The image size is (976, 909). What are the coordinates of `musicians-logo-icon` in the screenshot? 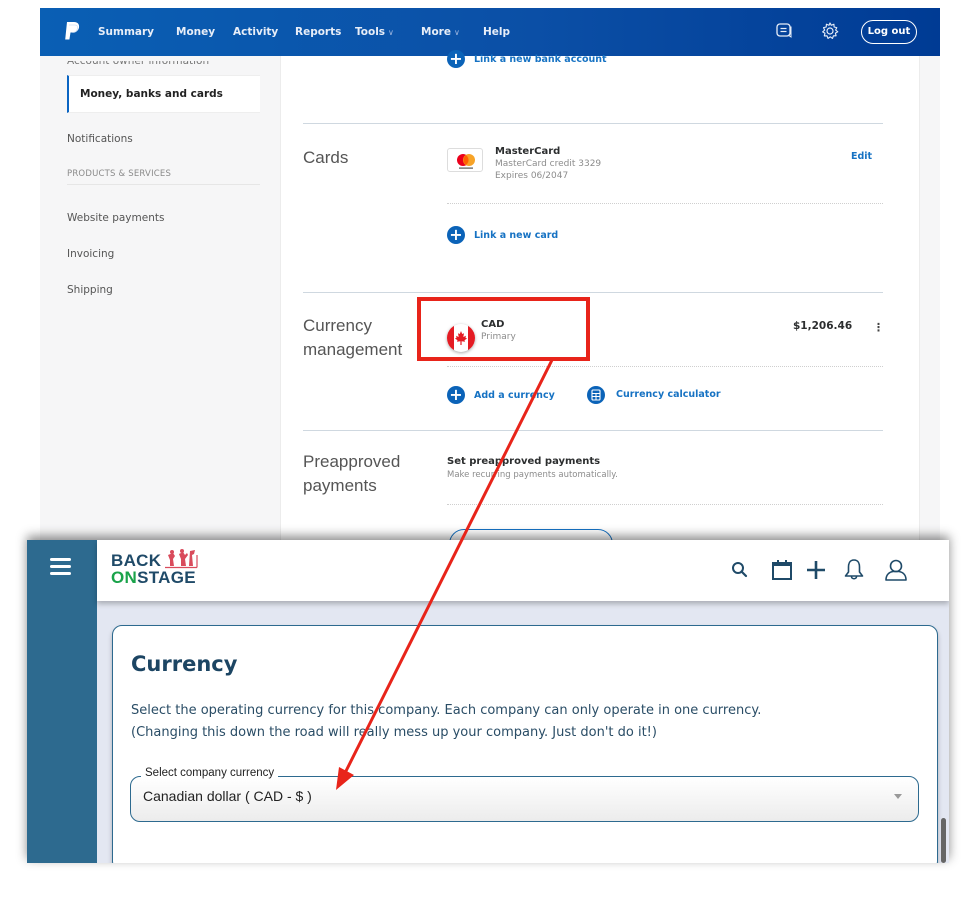 It's located at (181, 559).